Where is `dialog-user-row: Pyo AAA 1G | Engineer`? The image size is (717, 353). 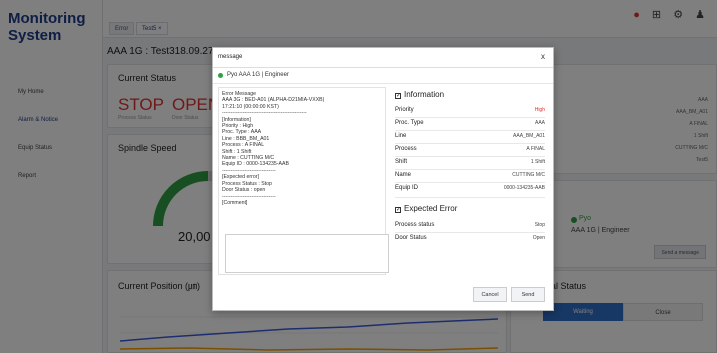 dialog-user-row: Pyo AAA 1G | Engineer is located at coordinates (383, 76).